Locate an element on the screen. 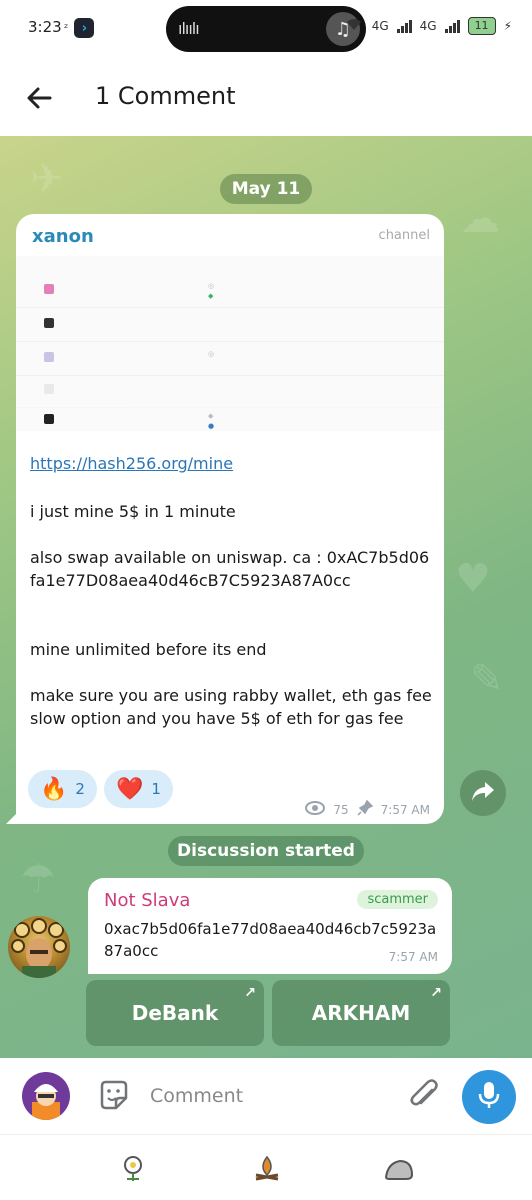 Image resolution: width=532 pixels, height=1200 pixels. wifi-icon is located at coordinates (354, 25).